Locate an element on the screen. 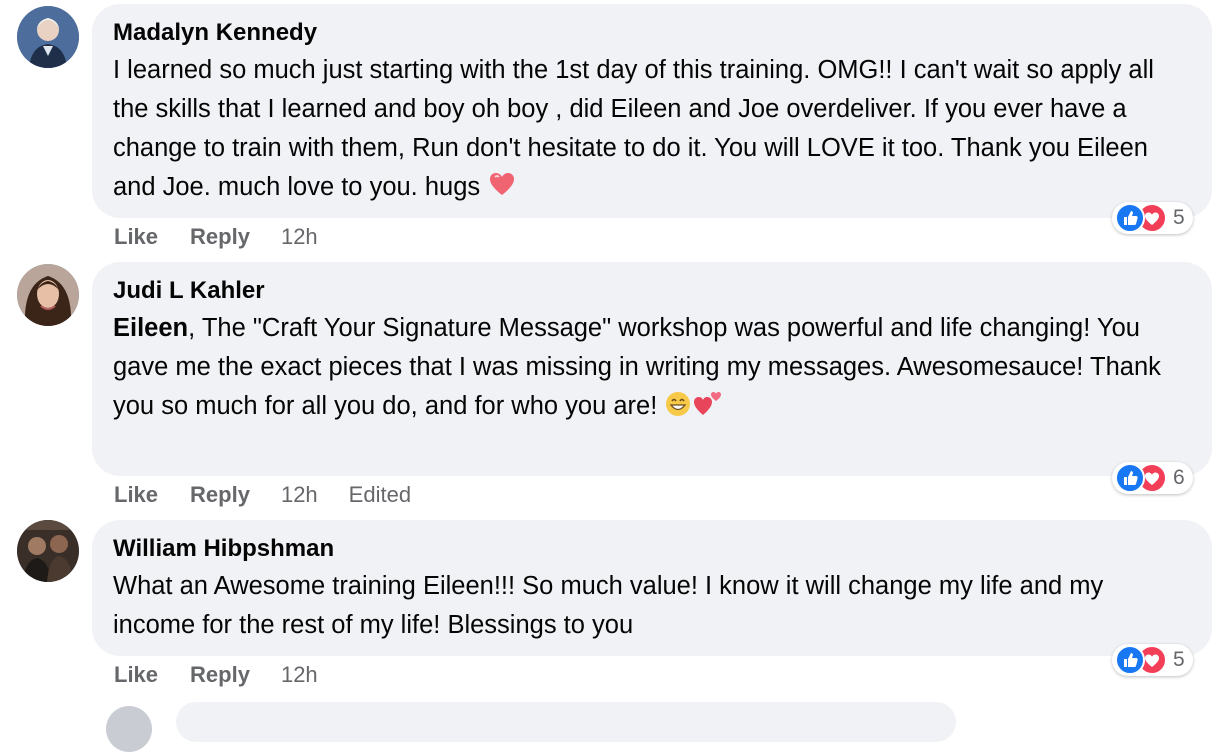 This screenshot has width=1222, height=752. comment-actions: Like Reply 12h Edited is located at coordinates (262, 495).